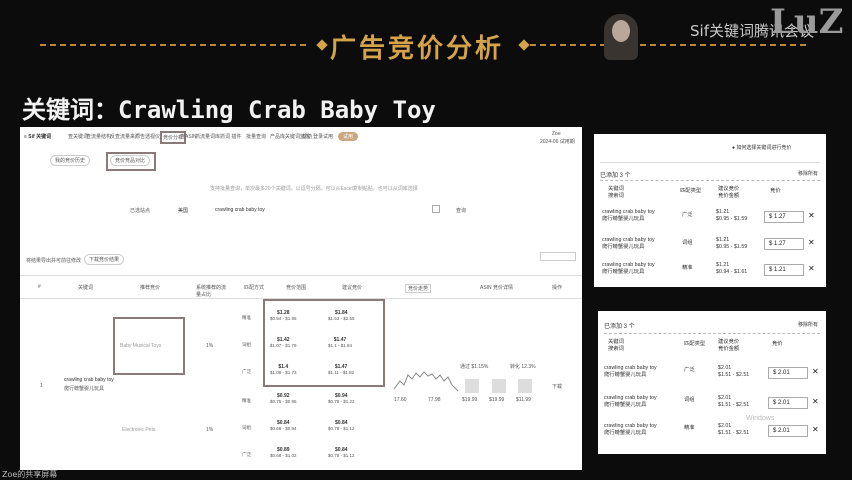 The height and width of the screenshot is (480, 852). I want to click on help-hint: ● 如何选择关键词进行竞价, so click(761, 147).